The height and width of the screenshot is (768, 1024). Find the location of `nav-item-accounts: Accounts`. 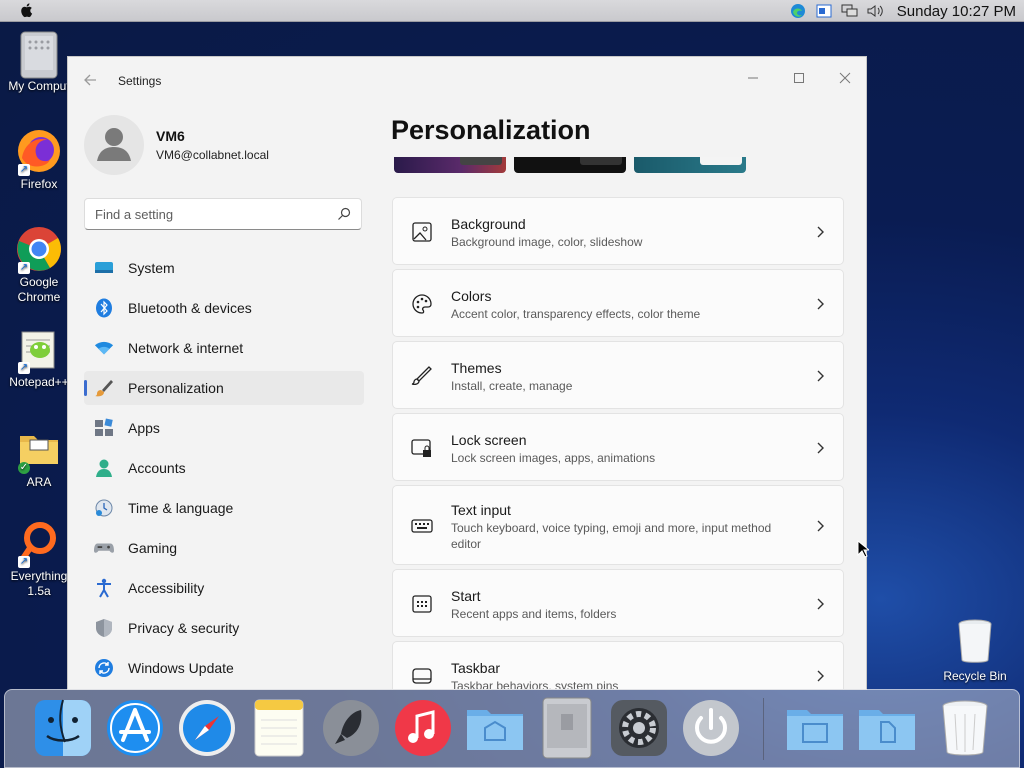

nav-item-accounts: Accounts is located at coordinates (224, 468).